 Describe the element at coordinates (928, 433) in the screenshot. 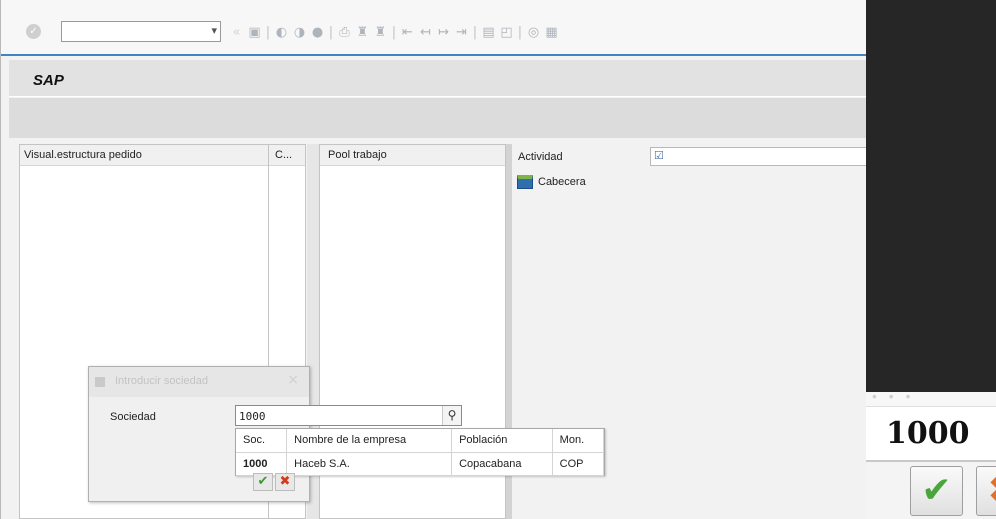

I see `zoomed-company-code-value: 1000` at that location.